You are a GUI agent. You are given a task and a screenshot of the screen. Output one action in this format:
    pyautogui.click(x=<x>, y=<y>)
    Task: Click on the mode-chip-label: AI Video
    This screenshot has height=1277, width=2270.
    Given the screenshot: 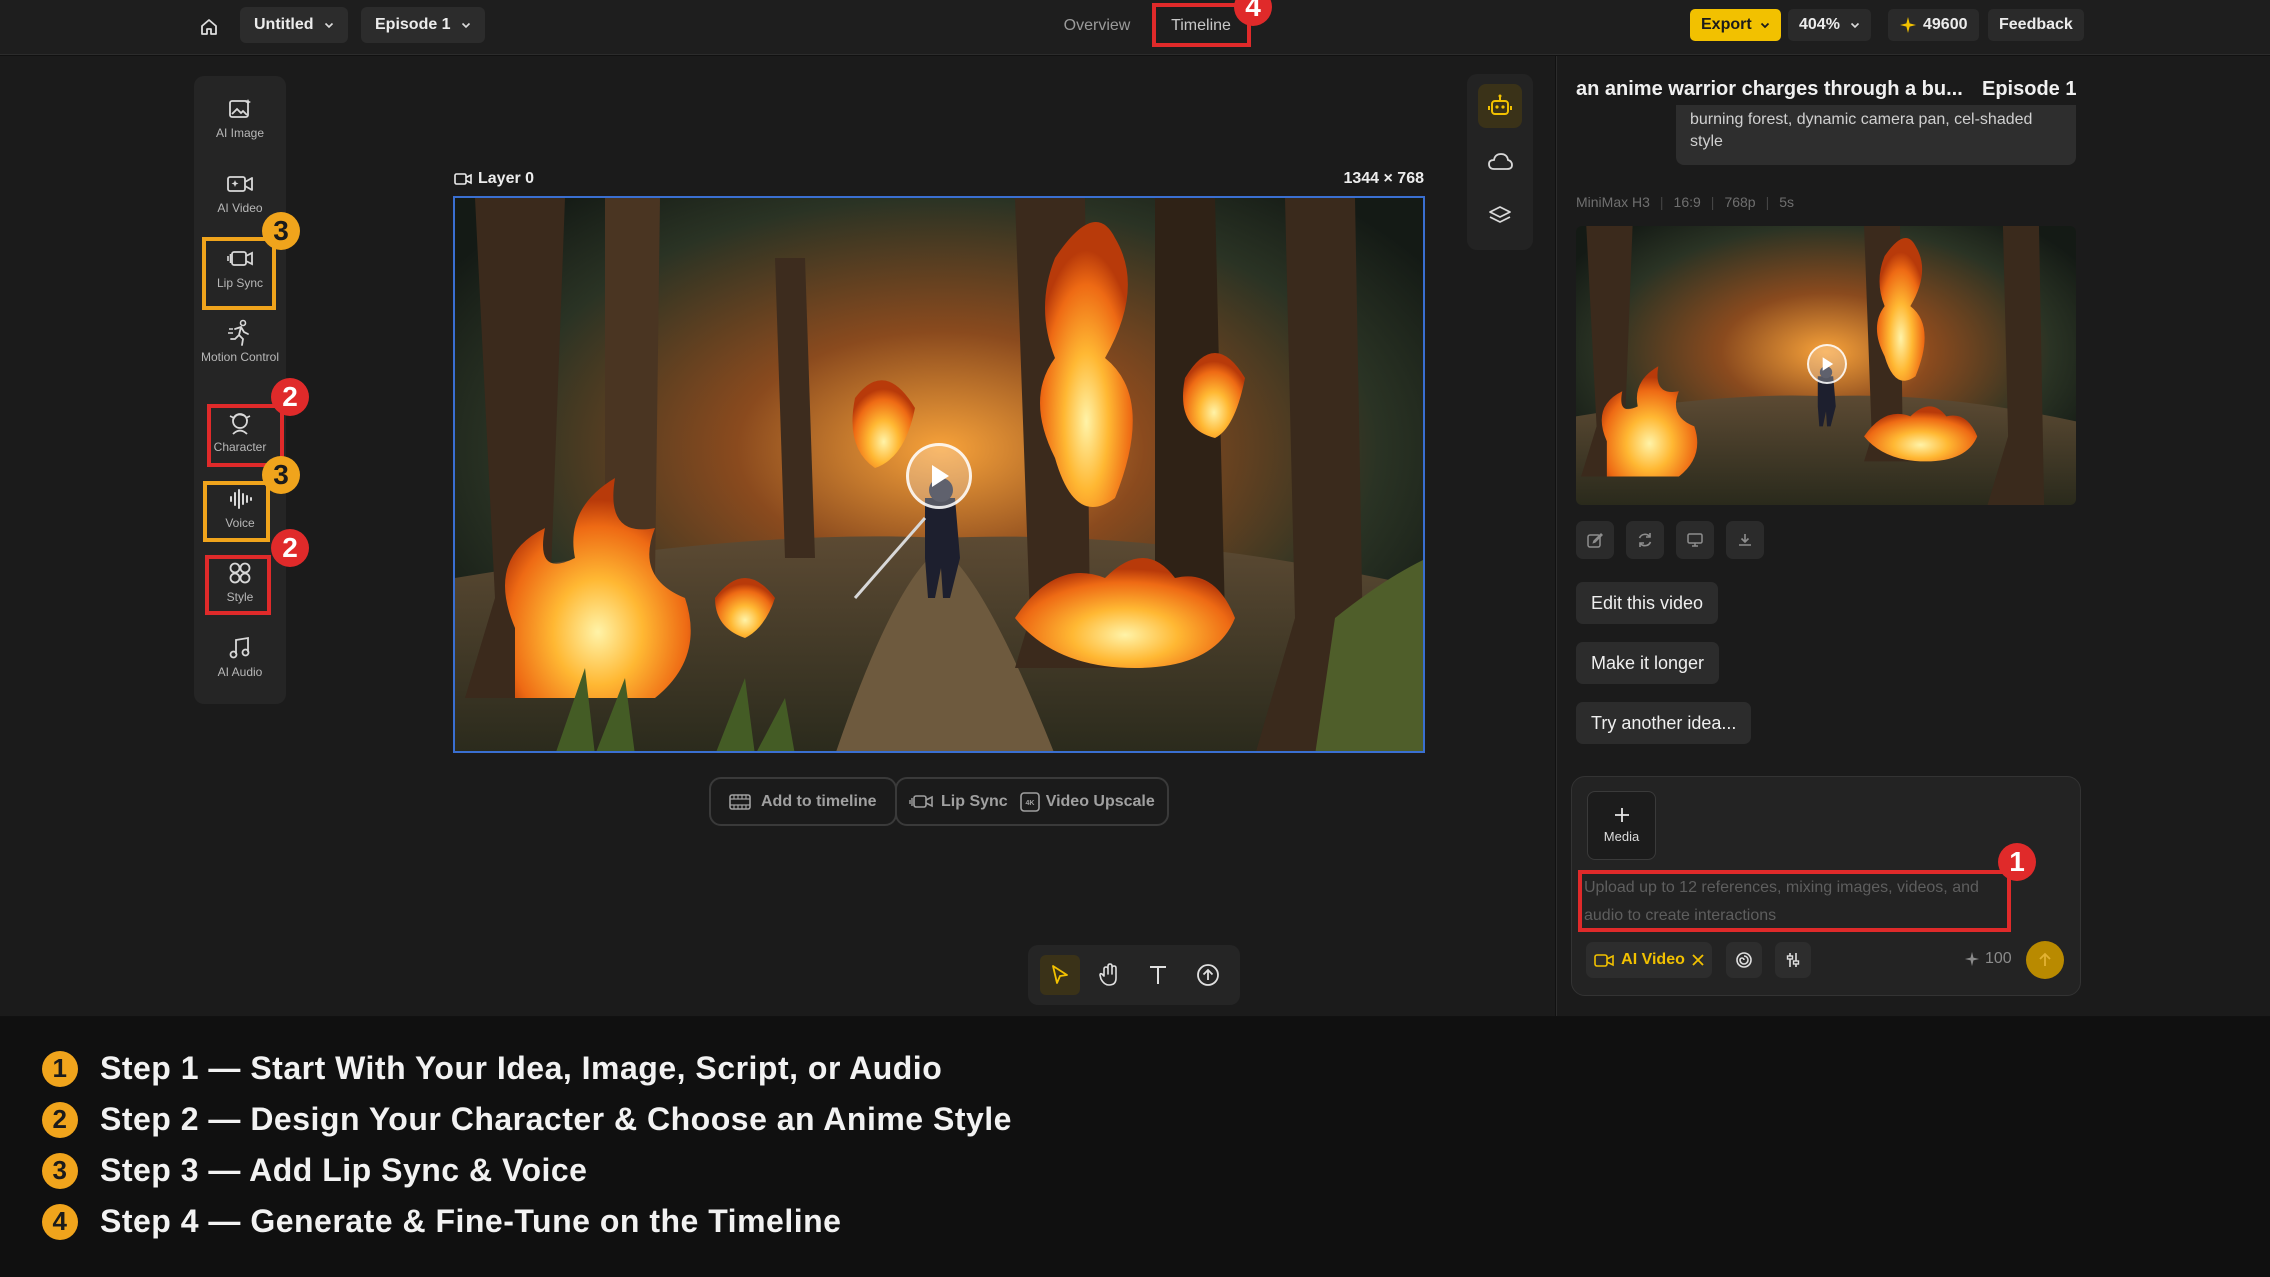 What is the action you would take?
    pyautogui.click(x=1653, y=959)
    